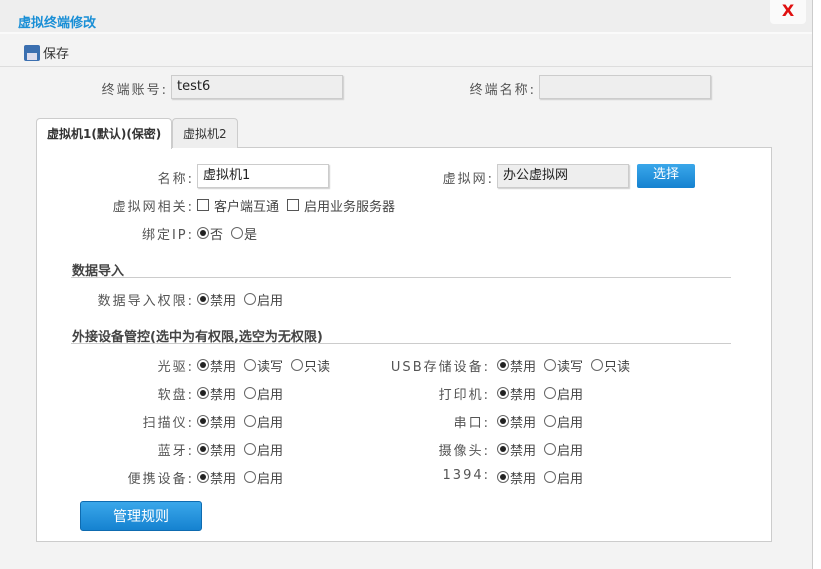 This screenshot has height=569, width=821. Describe the element at coordinates (440, 367) in the screenshot. I see `device-label: USB存储设备:` at that location.